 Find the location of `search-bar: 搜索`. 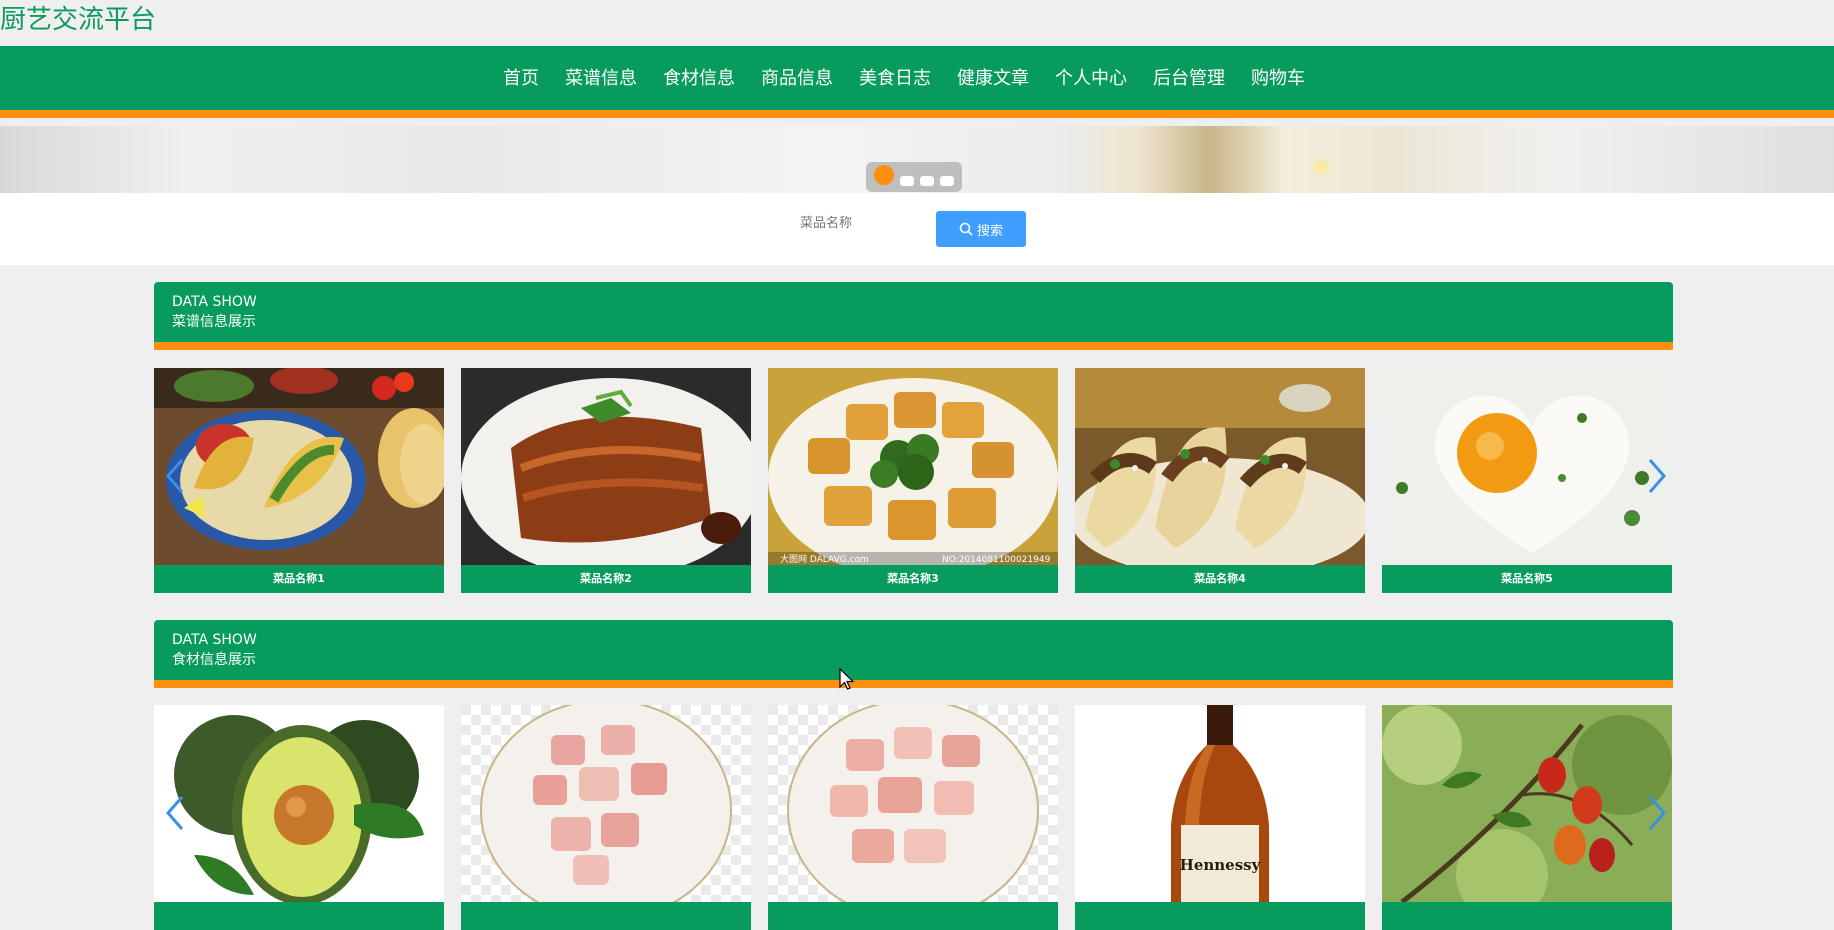

search-bar: 搜索 is located at coordinates (917, 229).